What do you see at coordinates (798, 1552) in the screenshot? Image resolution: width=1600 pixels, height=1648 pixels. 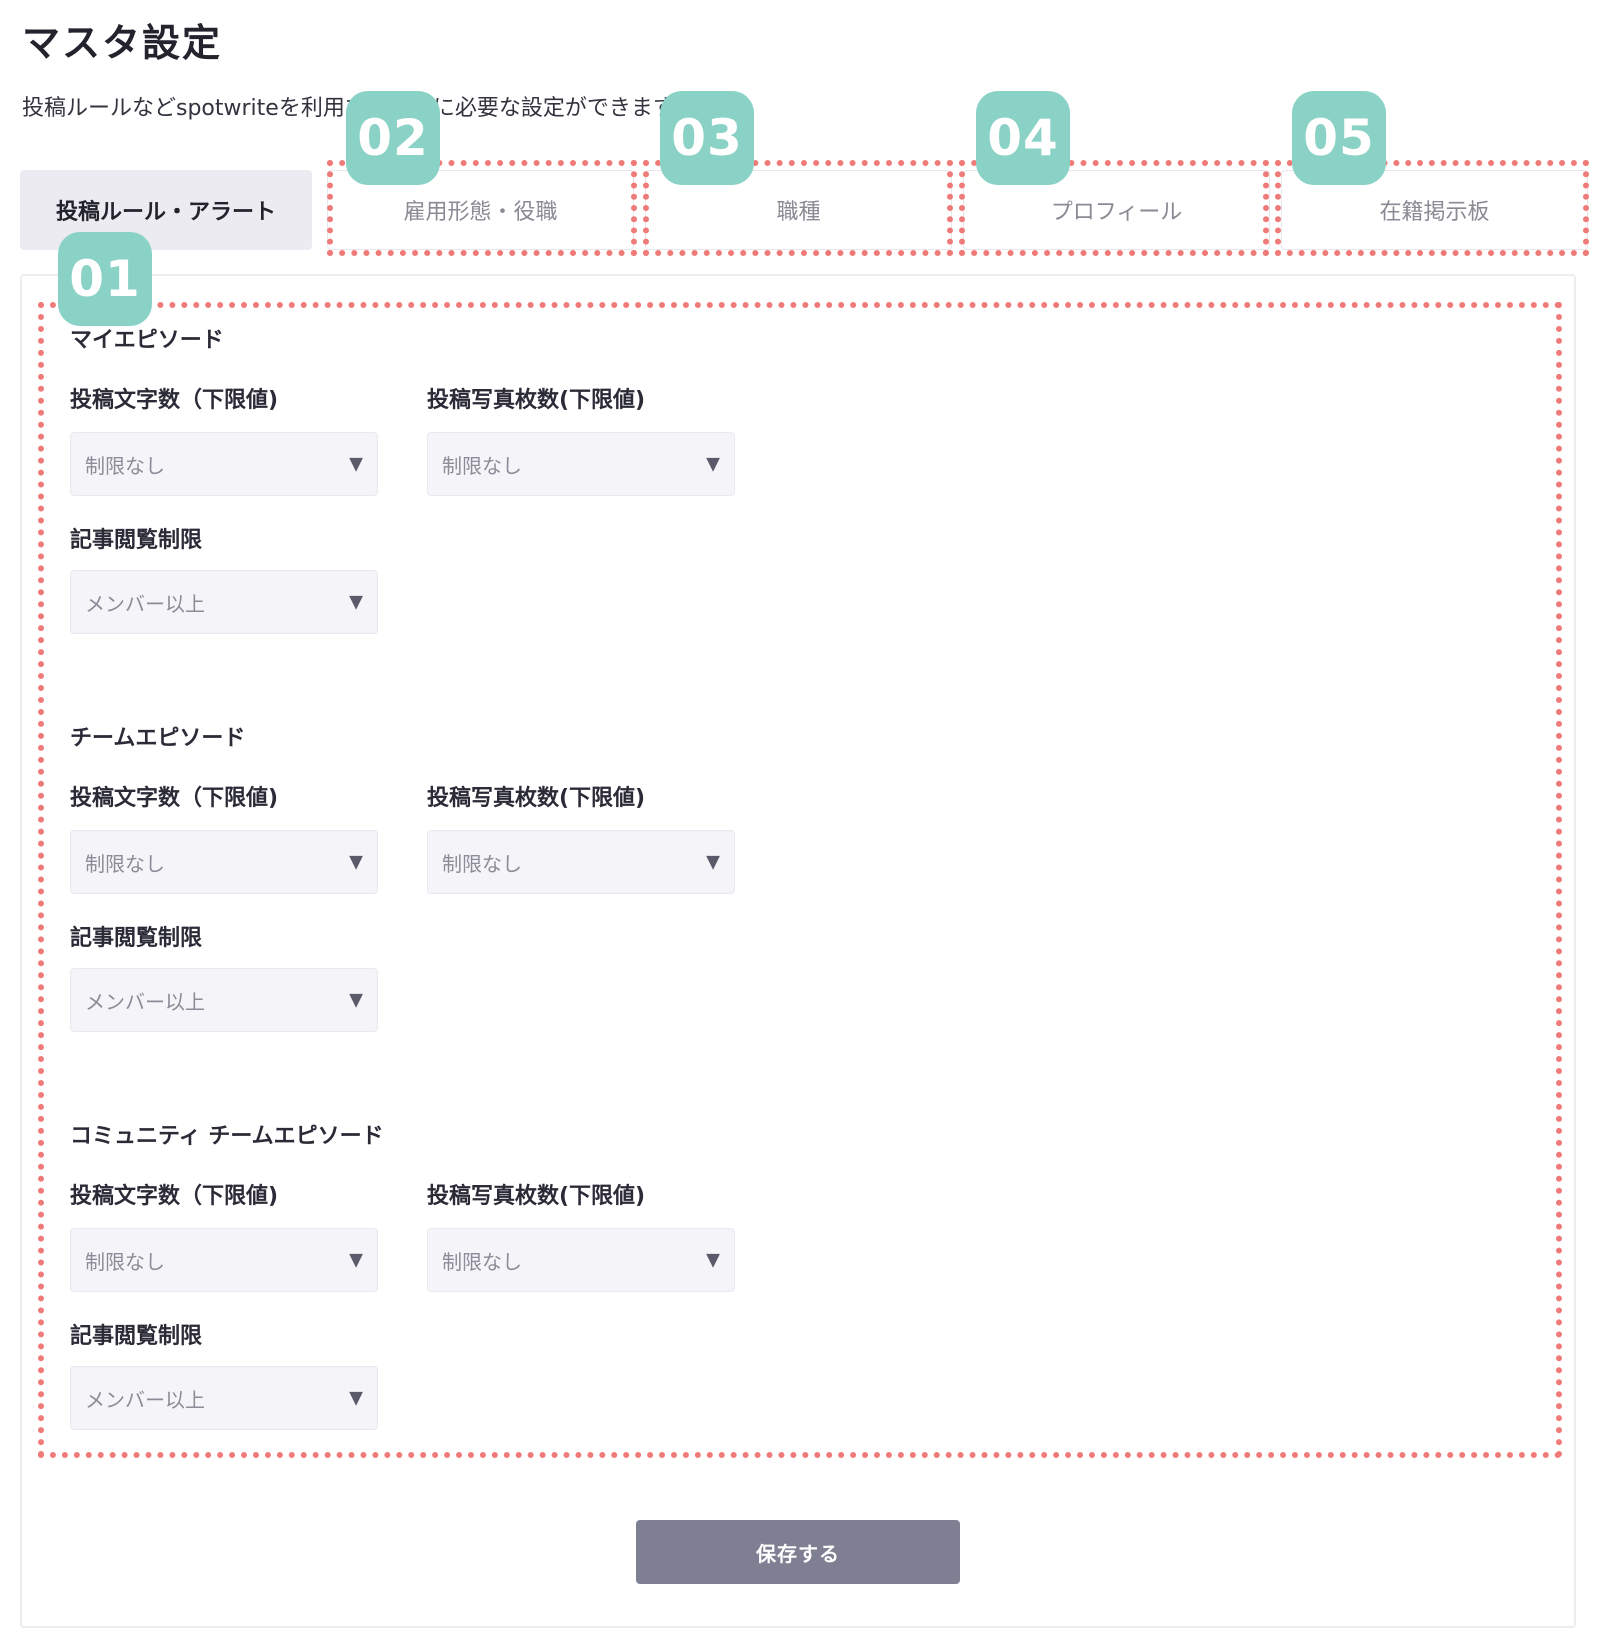 I see `save-button: 保存する` at bounding box center [798, 1552].